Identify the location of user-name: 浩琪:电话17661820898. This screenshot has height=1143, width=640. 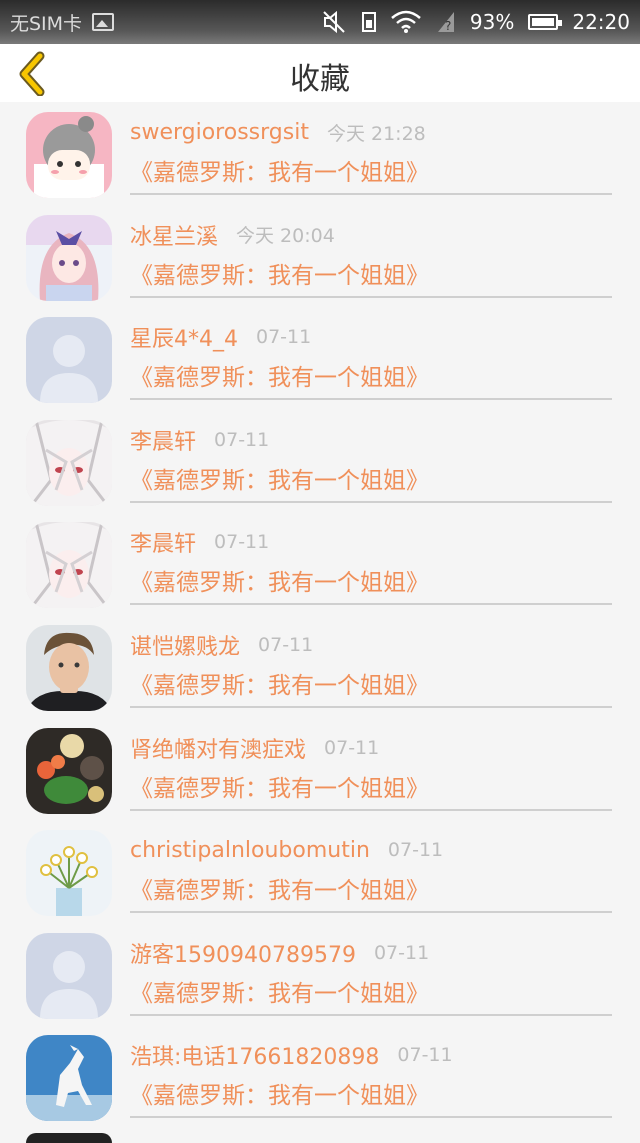
(255, 1058).